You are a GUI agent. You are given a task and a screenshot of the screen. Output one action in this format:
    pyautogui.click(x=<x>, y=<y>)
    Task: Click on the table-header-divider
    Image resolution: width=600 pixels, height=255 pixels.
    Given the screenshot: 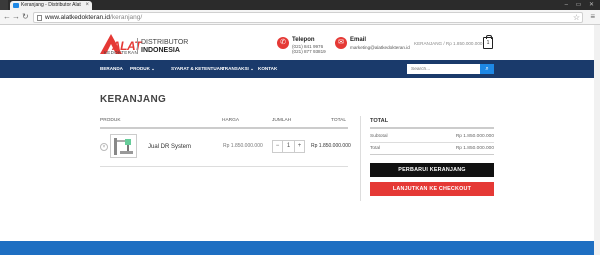 What is the action you would take?
    pyautogui.click(x=224, y=128)
    